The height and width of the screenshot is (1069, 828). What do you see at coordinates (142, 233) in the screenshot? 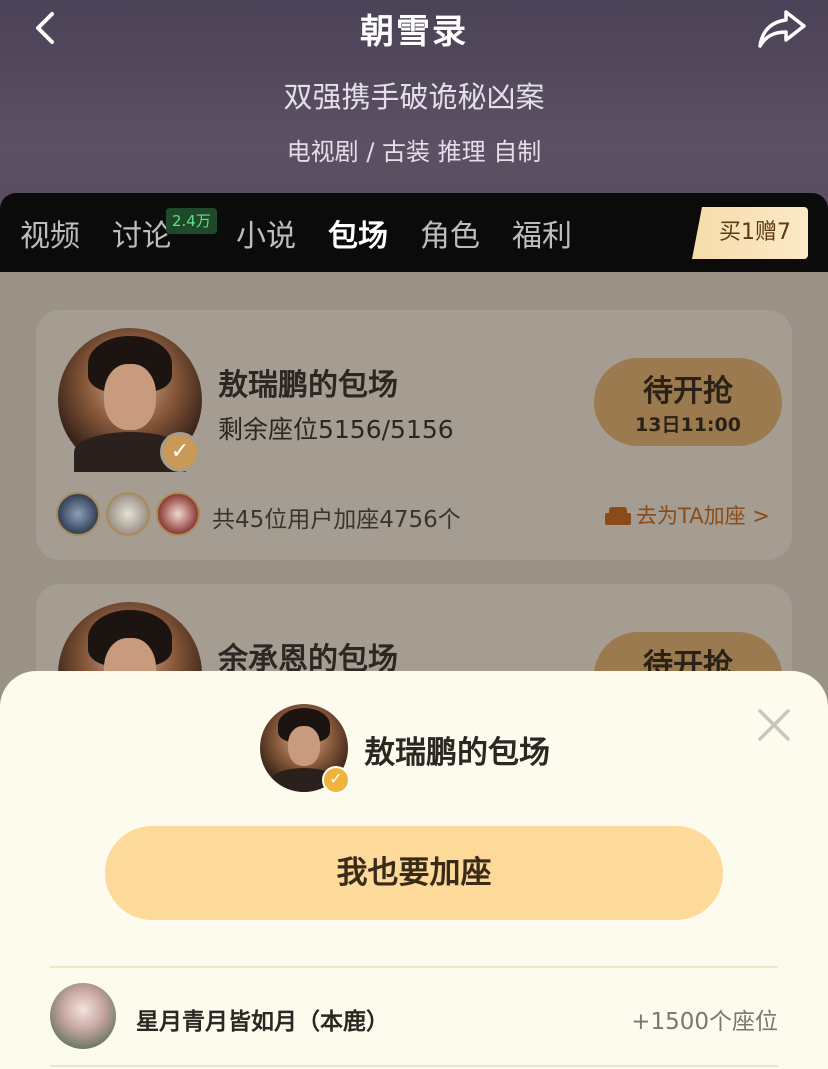
I see `tab-discussion: 讨论` at bounding box center [142, 233].